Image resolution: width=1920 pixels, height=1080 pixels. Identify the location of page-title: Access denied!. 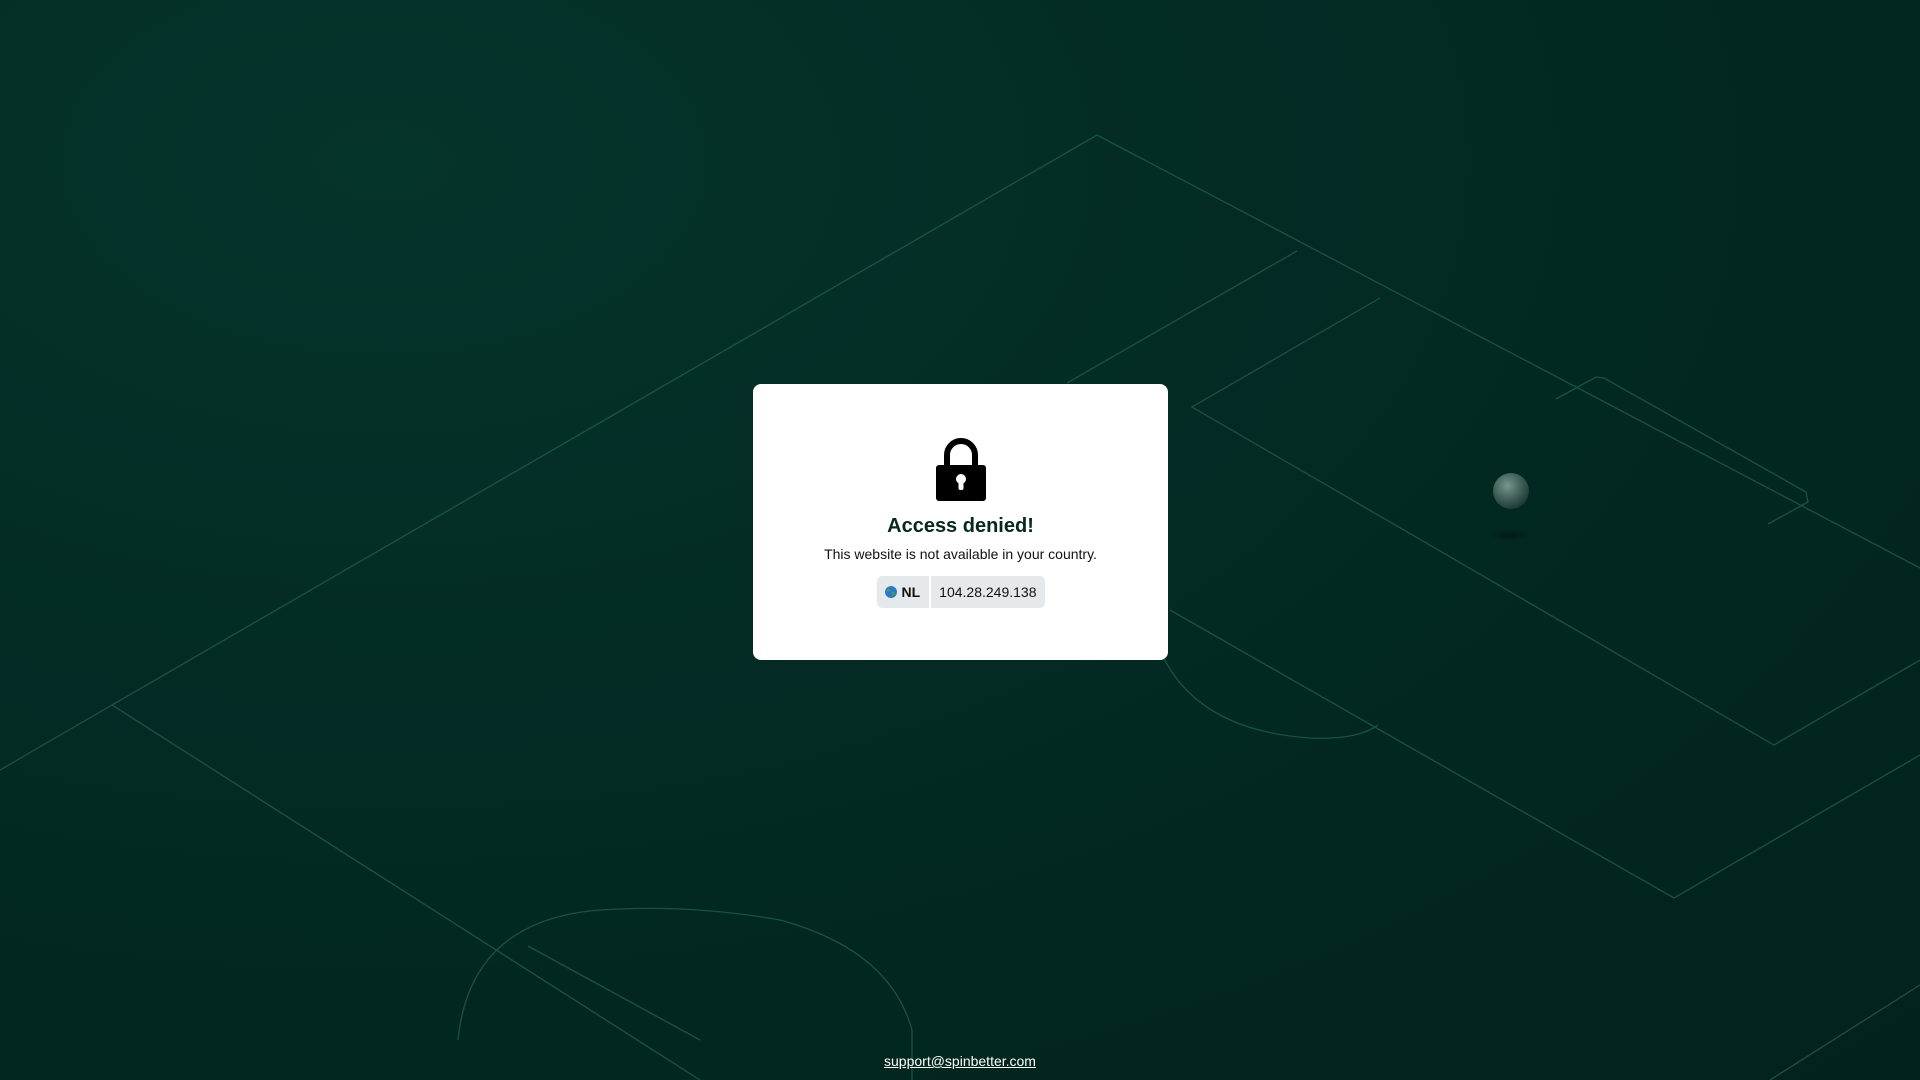
(960, 526).